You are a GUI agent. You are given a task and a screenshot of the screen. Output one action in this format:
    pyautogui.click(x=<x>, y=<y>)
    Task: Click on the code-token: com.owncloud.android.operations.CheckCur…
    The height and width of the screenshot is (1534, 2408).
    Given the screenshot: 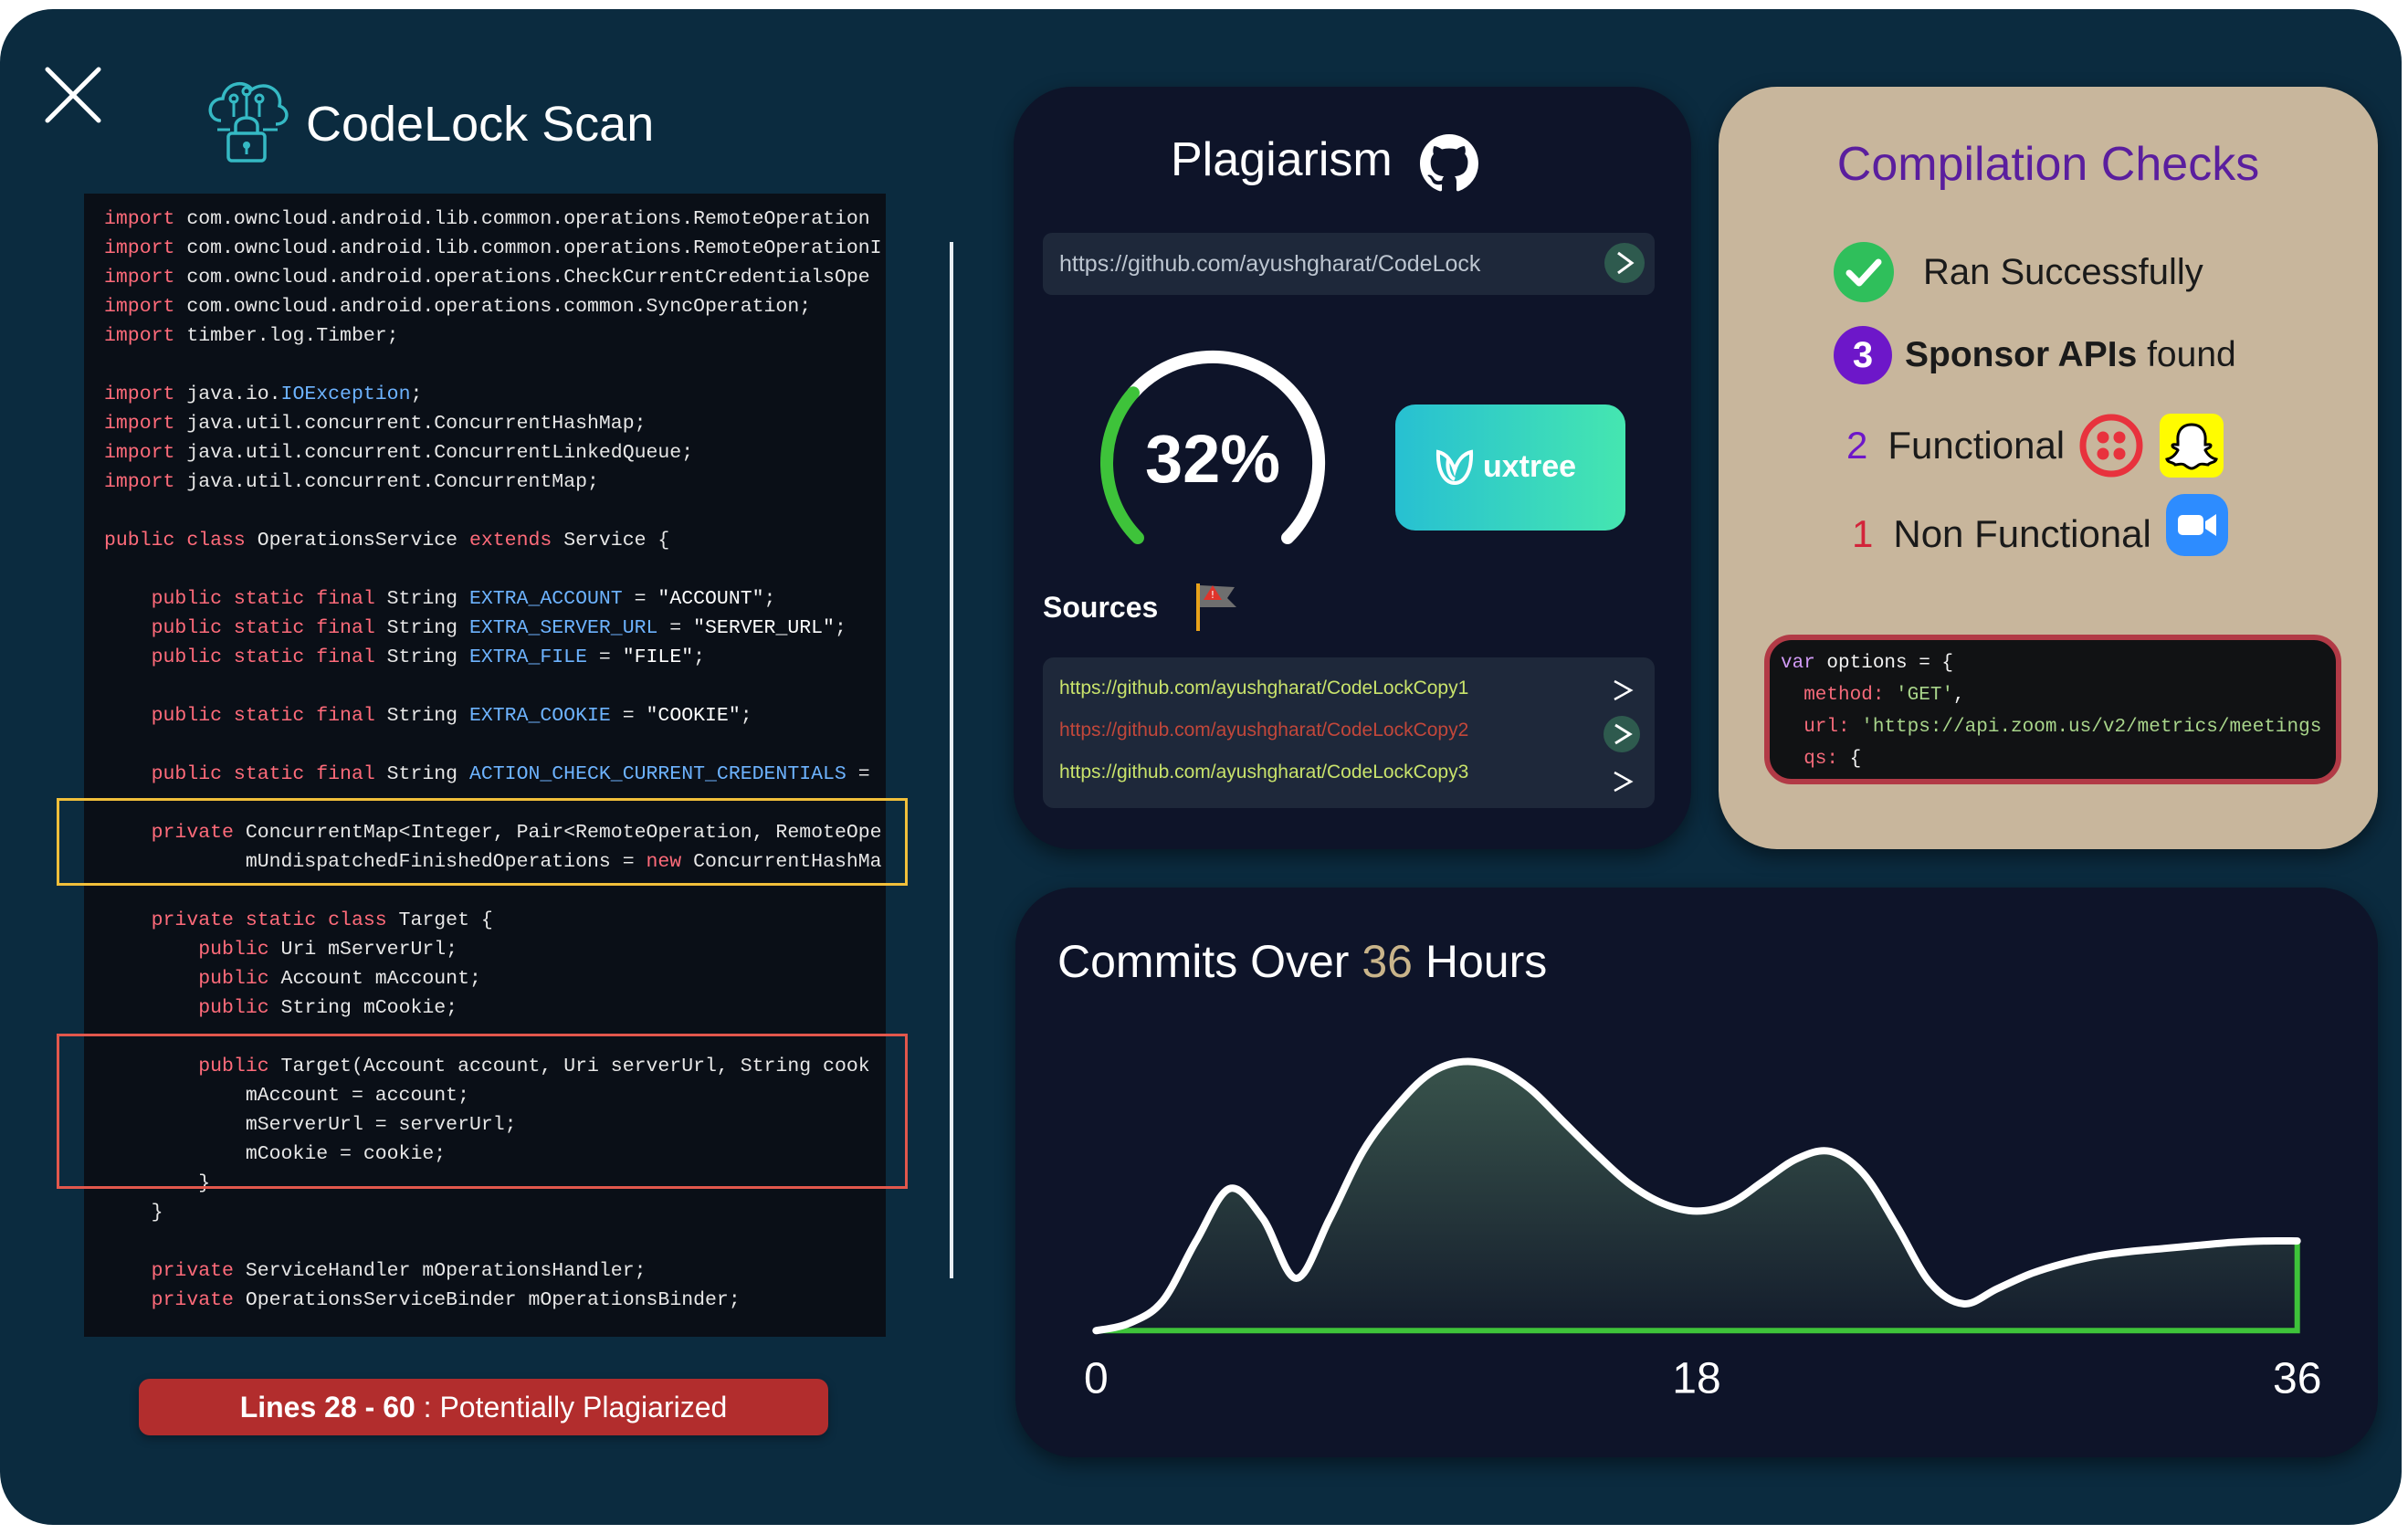 What is the action you would take?
    pyautogui.click(x=522, y=278)
    